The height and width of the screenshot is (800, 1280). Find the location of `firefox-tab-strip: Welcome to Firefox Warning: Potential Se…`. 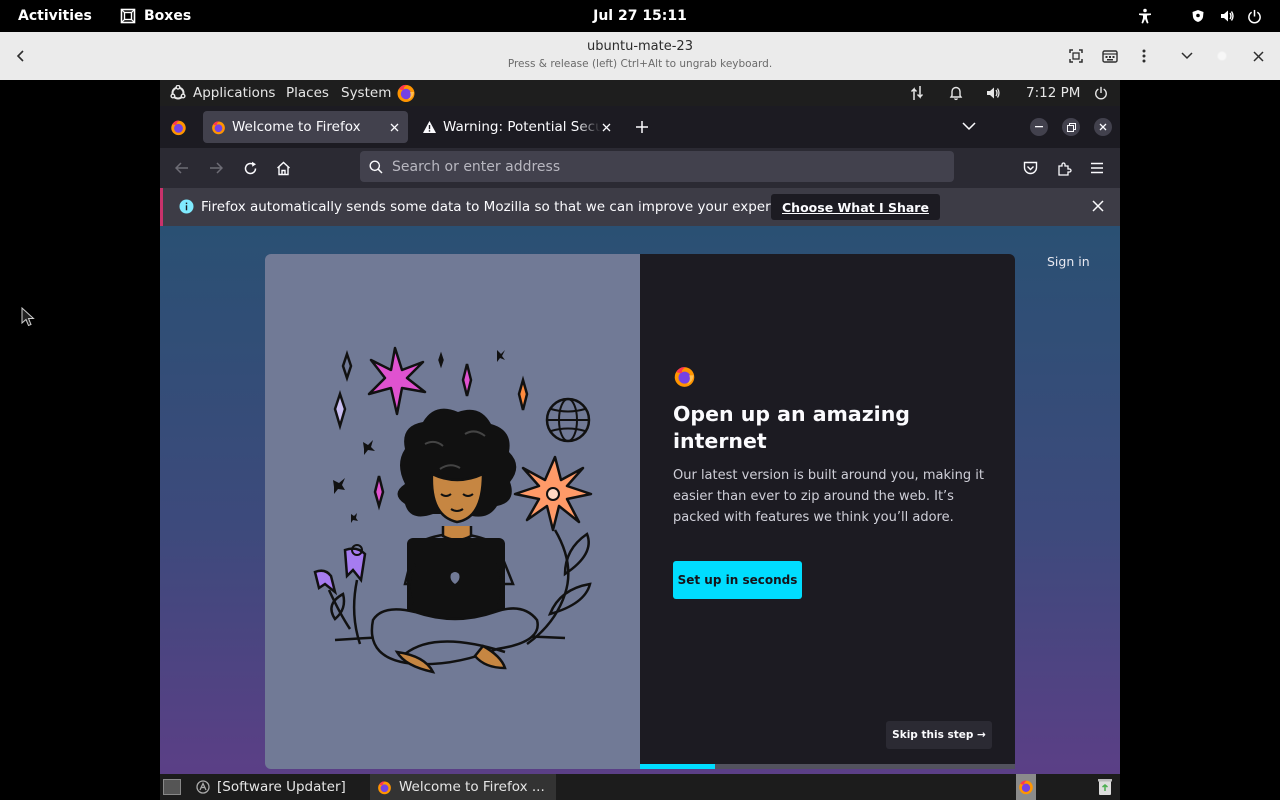

firefox-tab-strip: Welcome to Firefox Warning: Potential Se… is located at coordinates (640, 127).